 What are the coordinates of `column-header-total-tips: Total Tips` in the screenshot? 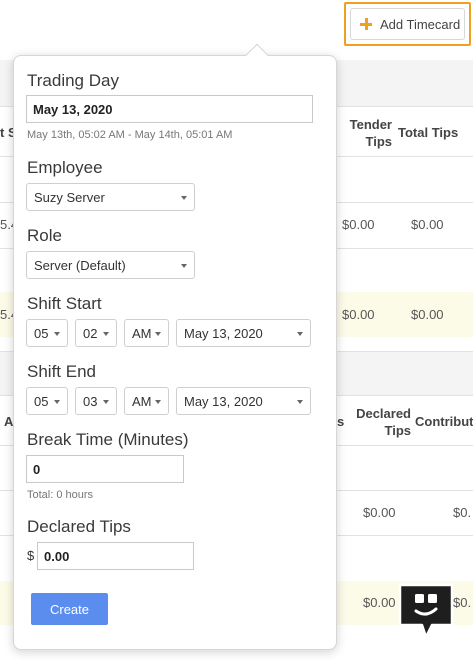 It's located at (428, 132).